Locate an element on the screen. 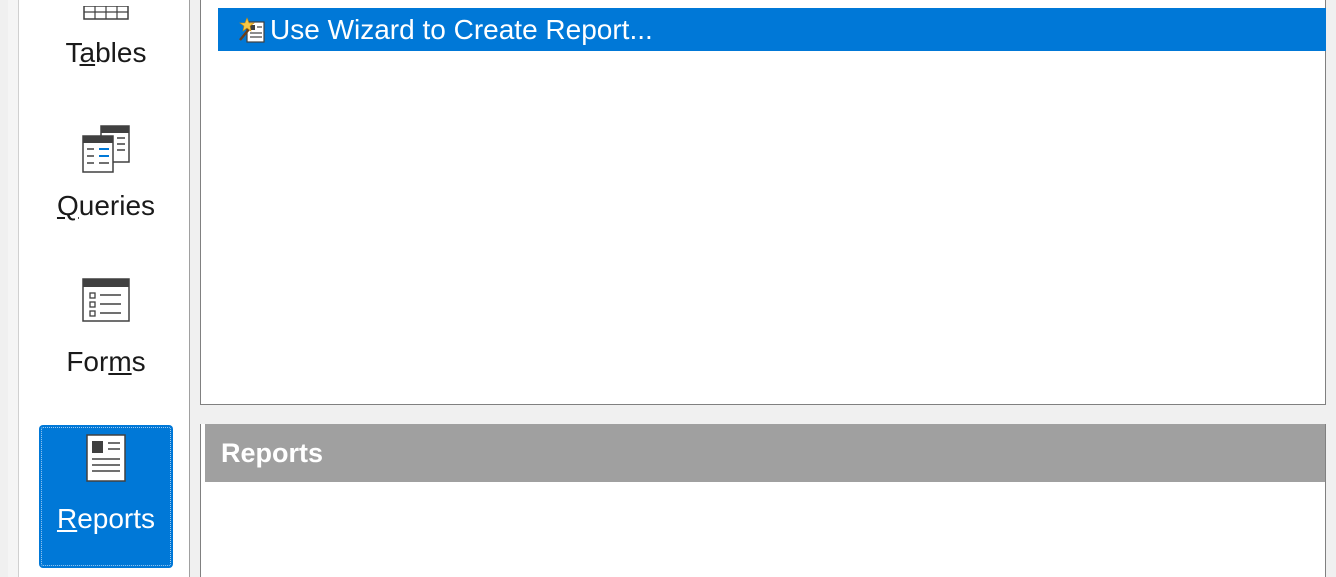 This screenshot has width=1336, height=577. sidebar-item-label: Reports is located at coordinates (106, 518).